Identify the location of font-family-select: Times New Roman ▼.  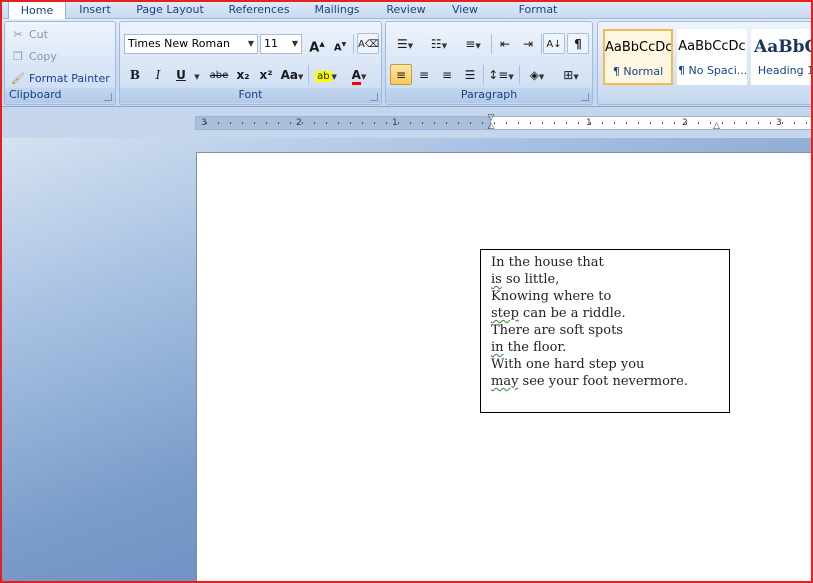
(191, 44).